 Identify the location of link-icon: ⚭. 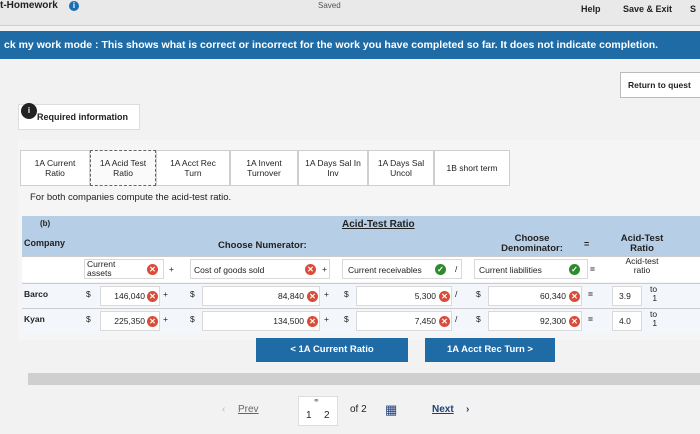
(316, 400).